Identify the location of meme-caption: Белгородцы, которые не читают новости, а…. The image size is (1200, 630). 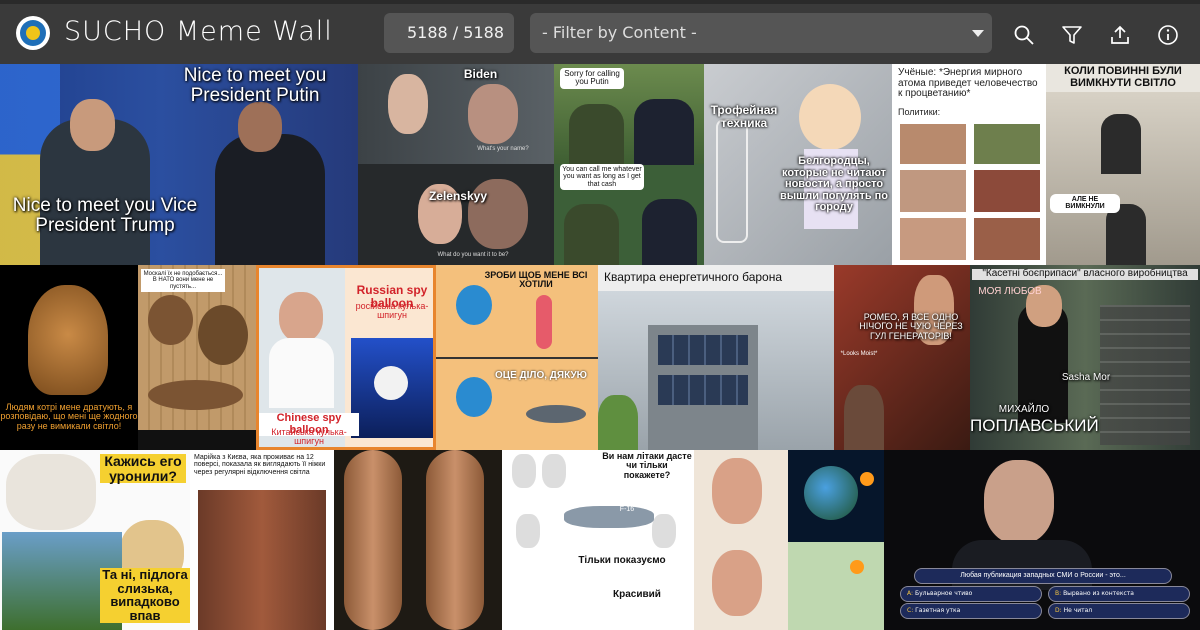
(834, 184).